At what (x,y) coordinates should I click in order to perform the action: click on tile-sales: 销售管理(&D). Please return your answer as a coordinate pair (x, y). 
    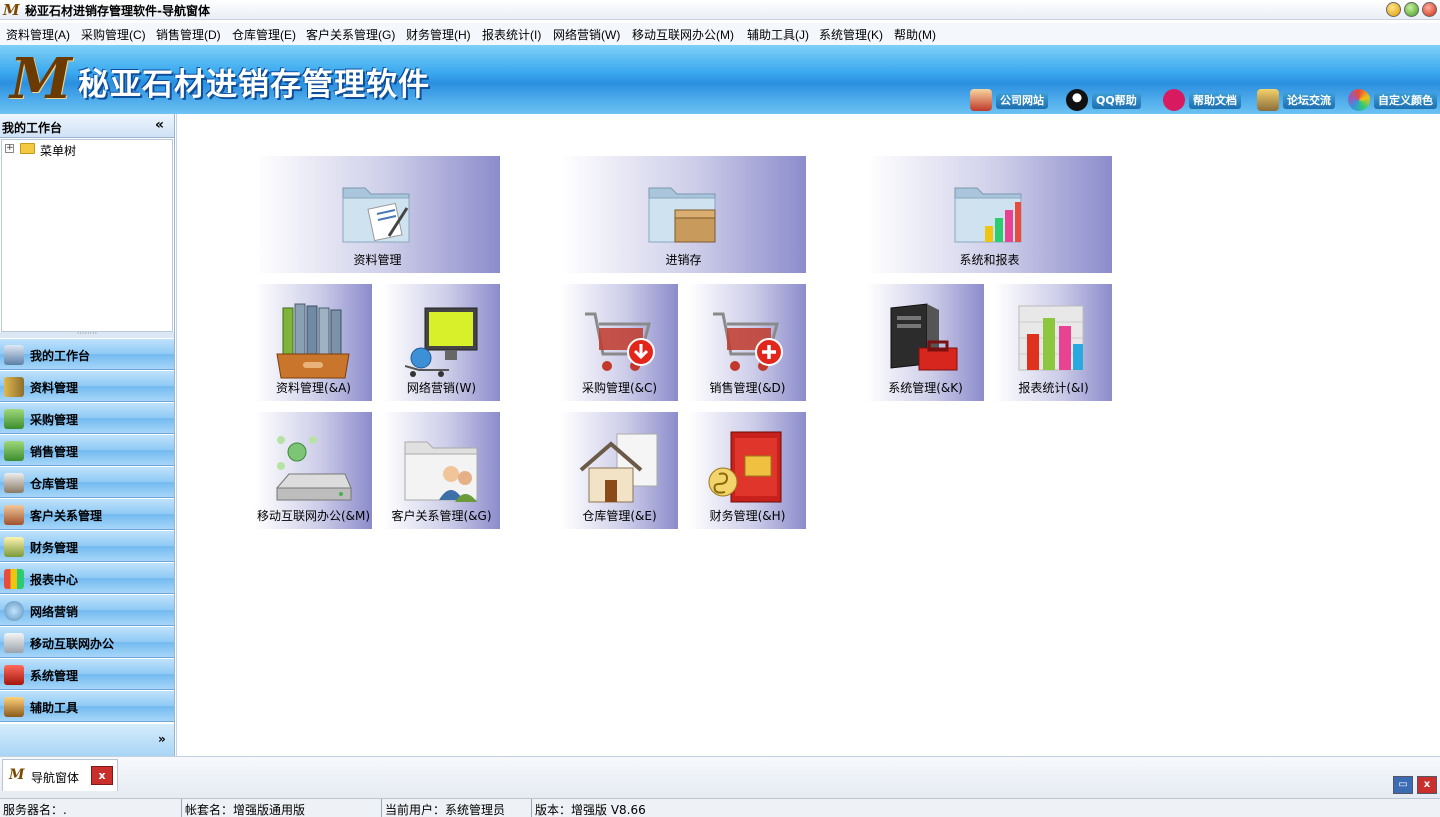
    Looking at the image, I should click on (747, 342).